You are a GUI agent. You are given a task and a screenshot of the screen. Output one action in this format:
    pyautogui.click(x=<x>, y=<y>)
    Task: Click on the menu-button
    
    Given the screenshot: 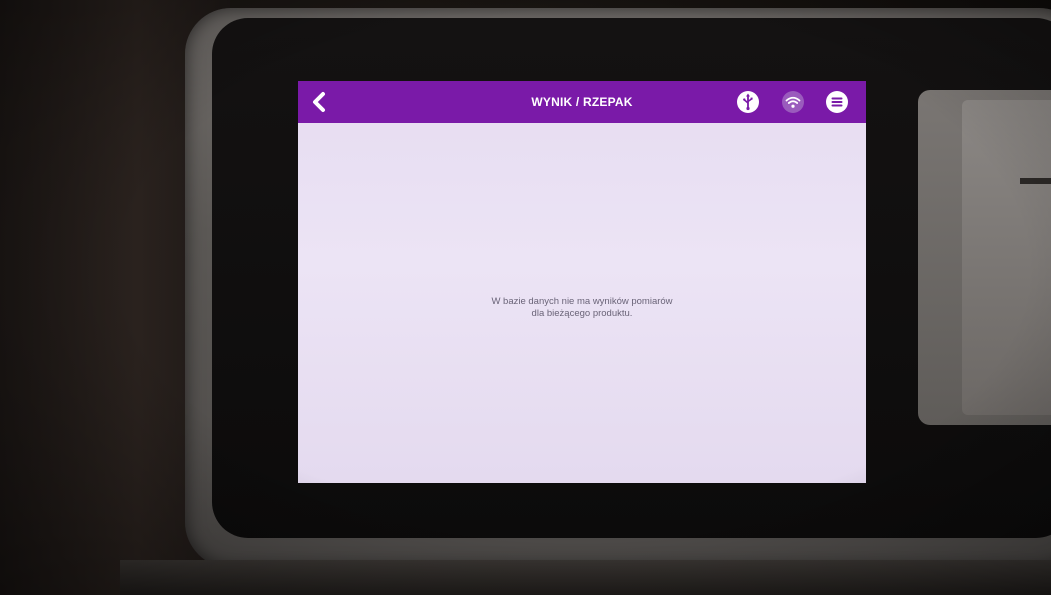 What is the action you would take?
    pyautogui.click(x=837, y=102)
    